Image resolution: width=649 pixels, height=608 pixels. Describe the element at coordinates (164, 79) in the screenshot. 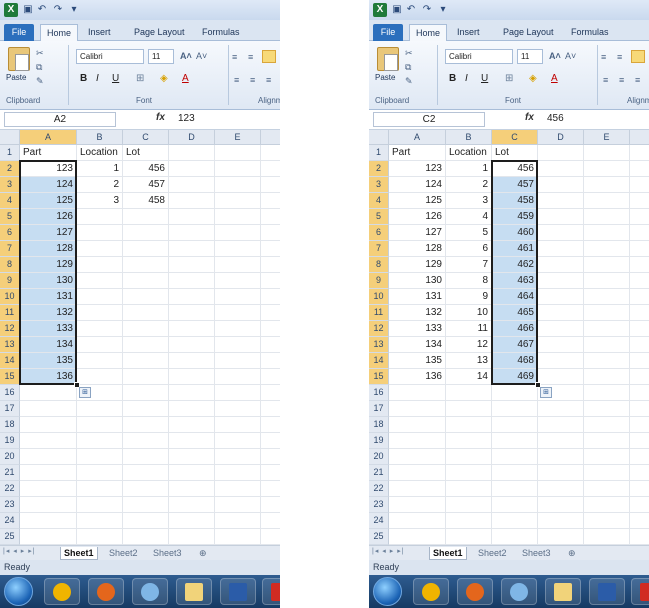

I see `fill-color-icon: ◈` at that location.